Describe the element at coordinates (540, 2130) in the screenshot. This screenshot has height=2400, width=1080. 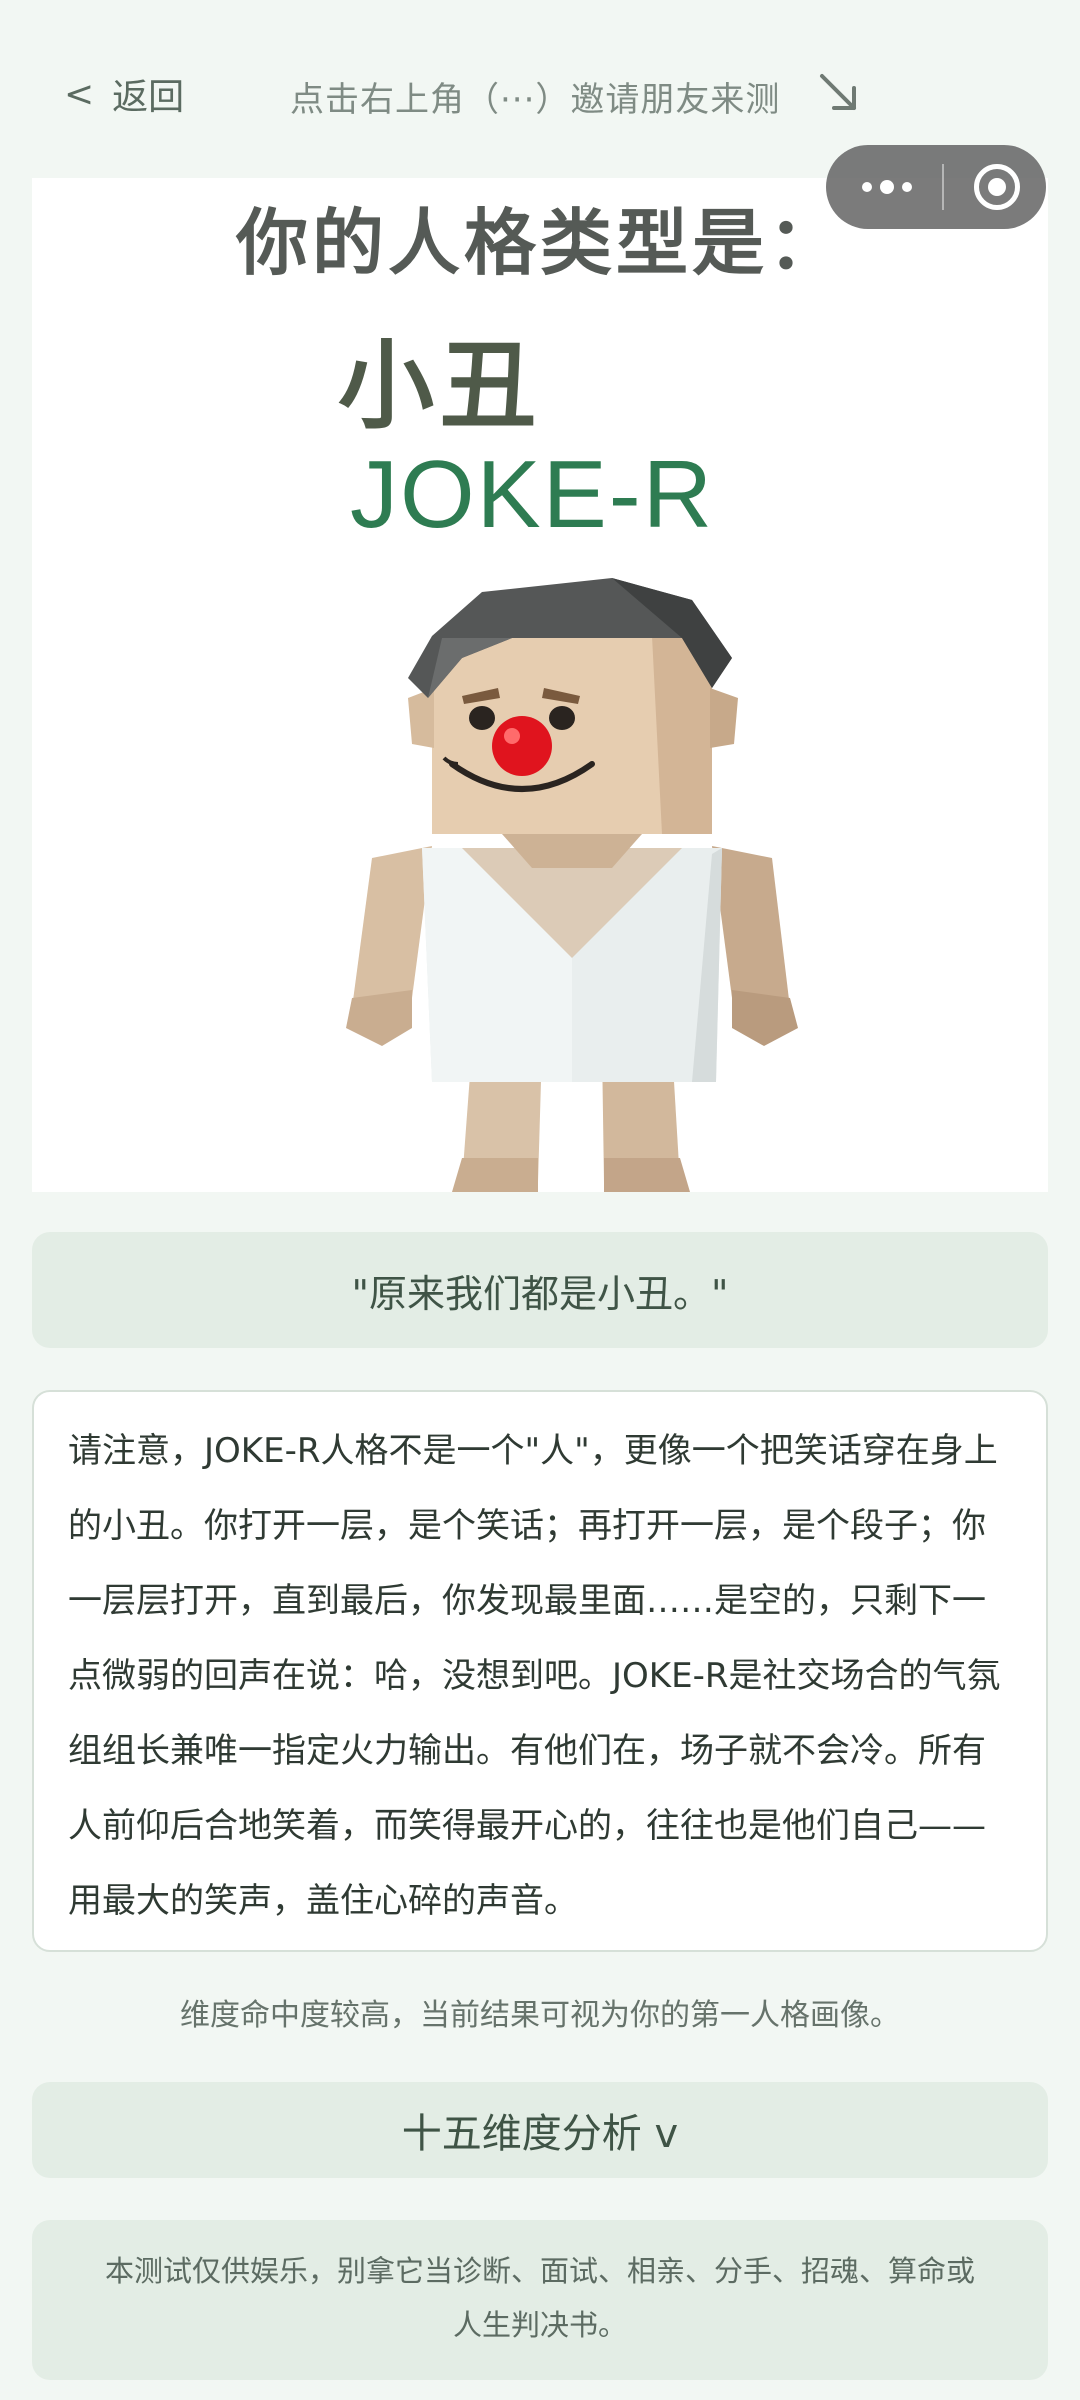
I see `dimension-analysis-button: 十五维度分析 v` at that location.